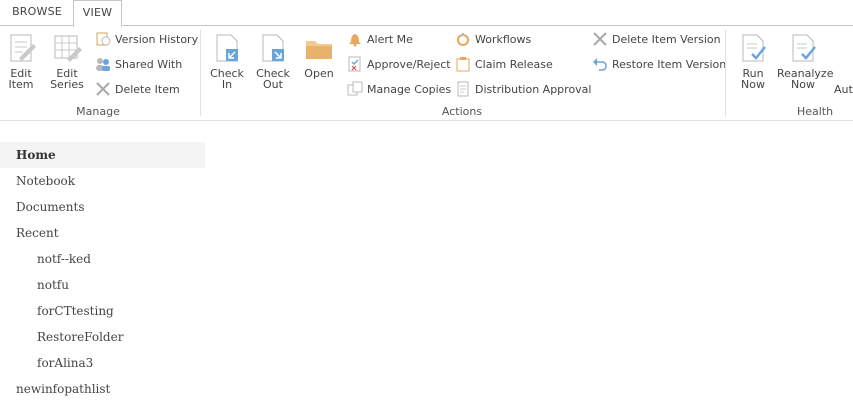  What do you see at coordinates (319, 73) in the screenshot?
I see `open-label: Open` at bounding box center [319, 73].